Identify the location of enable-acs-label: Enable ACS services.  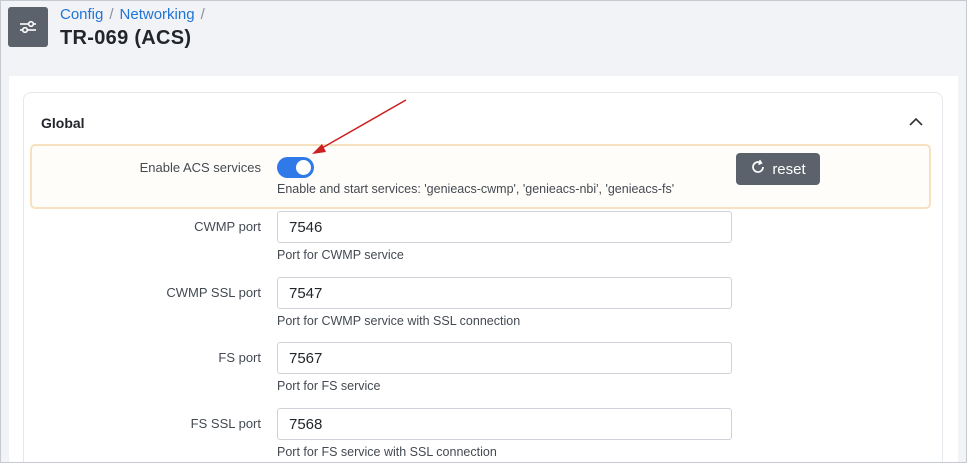
(200, 167).